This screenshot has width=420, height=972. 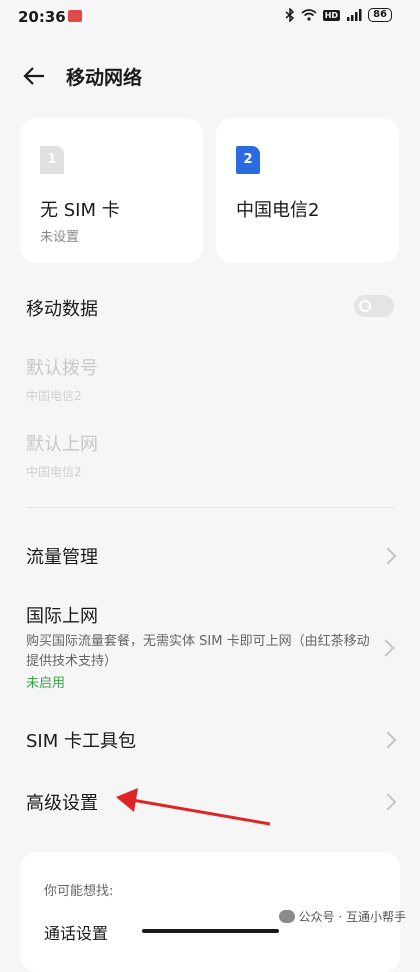 I want to click on international-roaming-label: 国际上网, so click(x=62, y=616).